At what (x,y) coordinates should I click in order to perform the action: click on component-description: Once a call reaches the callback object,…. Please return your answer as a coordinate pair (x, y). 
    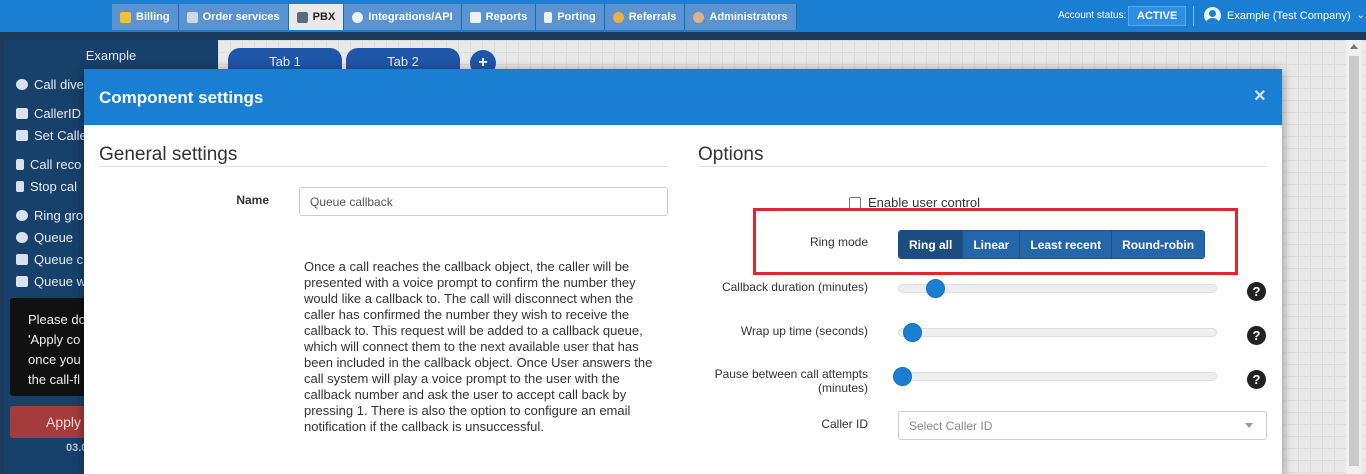
    Looking at the image, I should click on (478, 346).